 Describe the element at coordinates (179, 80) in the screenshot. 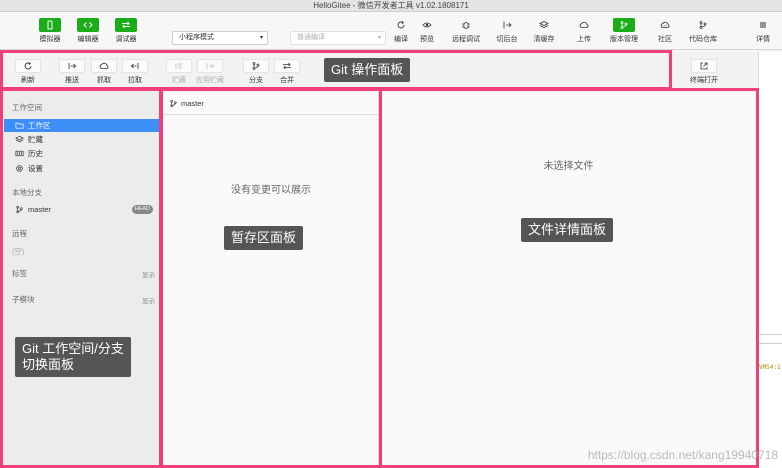

I see `stash-label: 贮藏` at that location.